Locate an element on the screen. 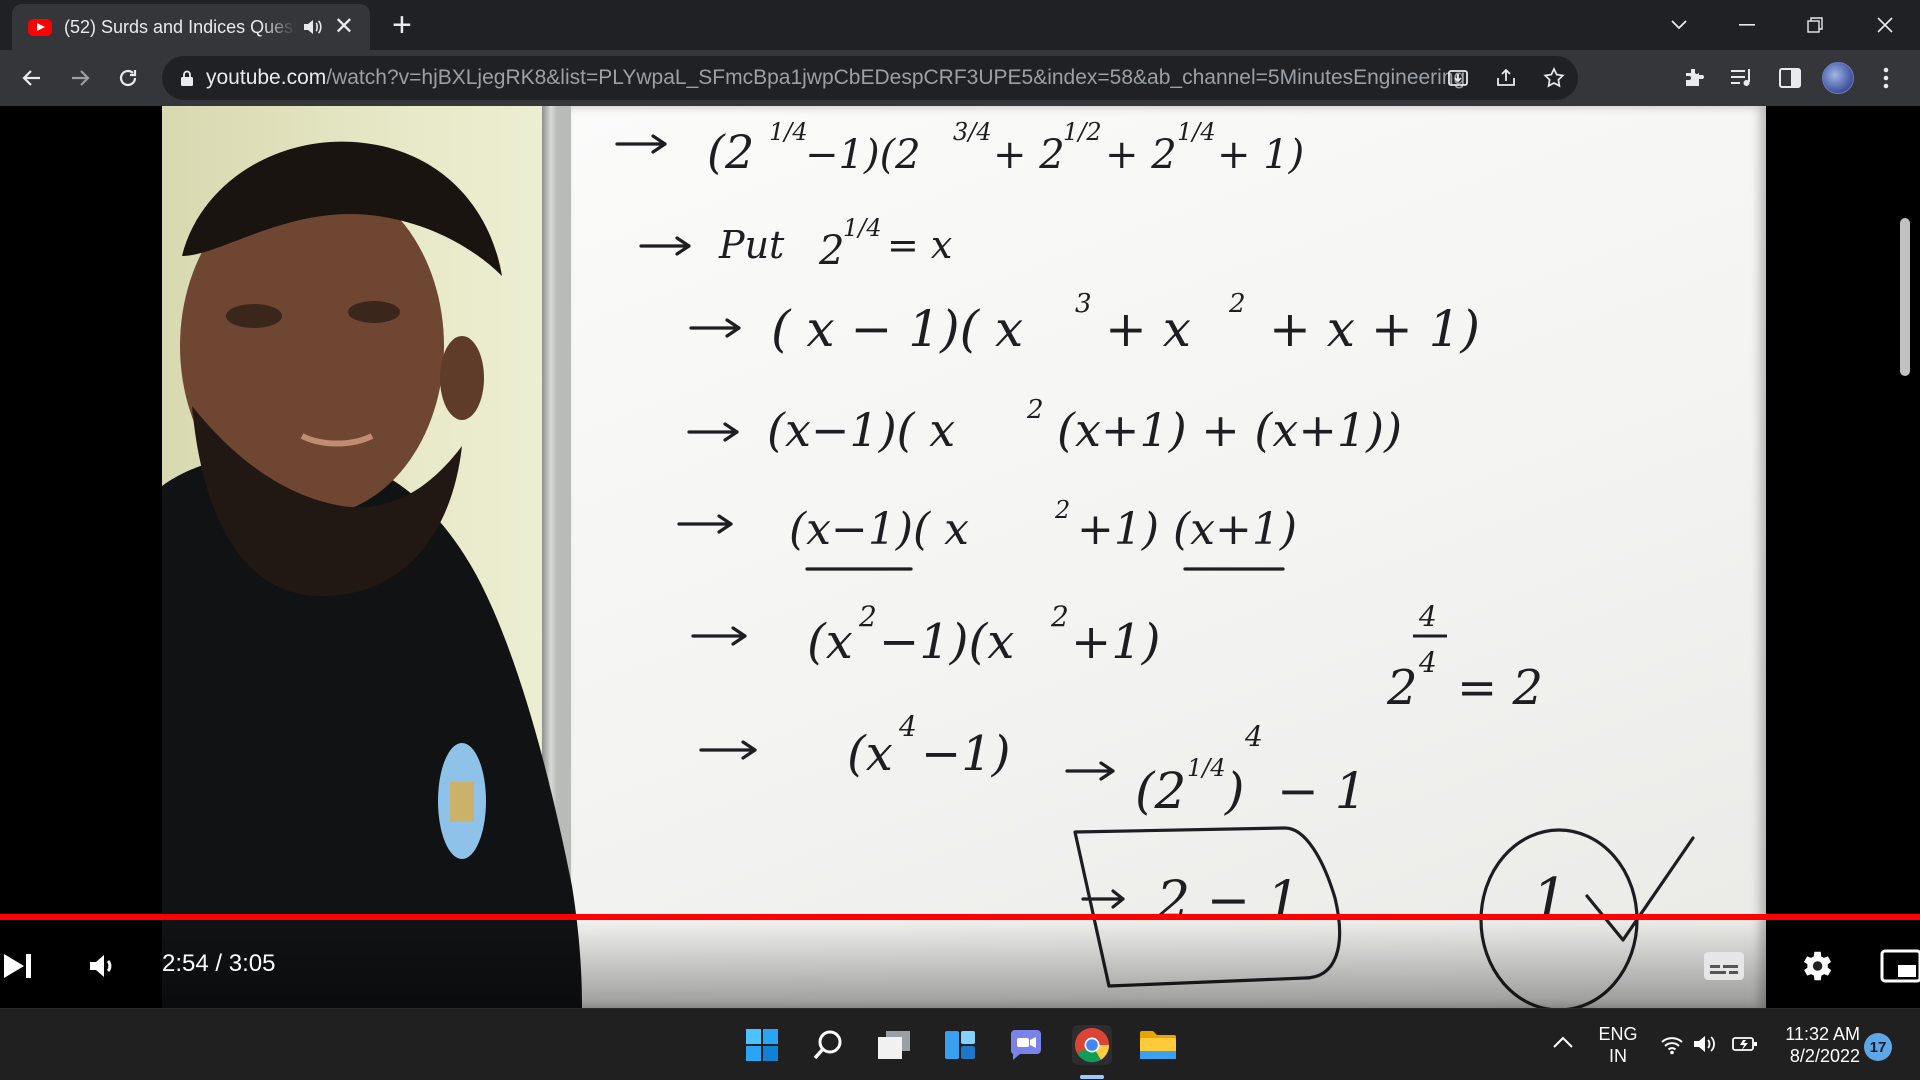 The width and height of the screenshot is (1920, 1080). active-app-indicator is located at coordinates (1092, 1077).